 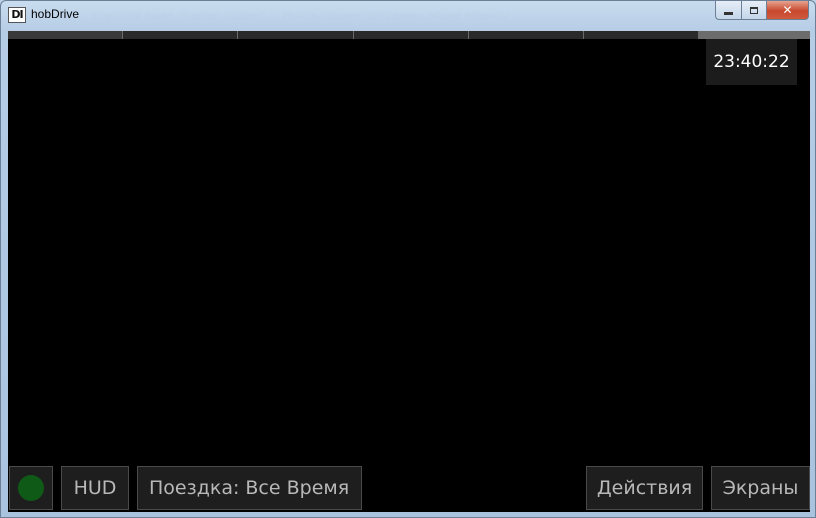 What do you see at coordinates (728, 13) in the screenshot?
I see `minimize-icon` at bounding box center [728, 13].